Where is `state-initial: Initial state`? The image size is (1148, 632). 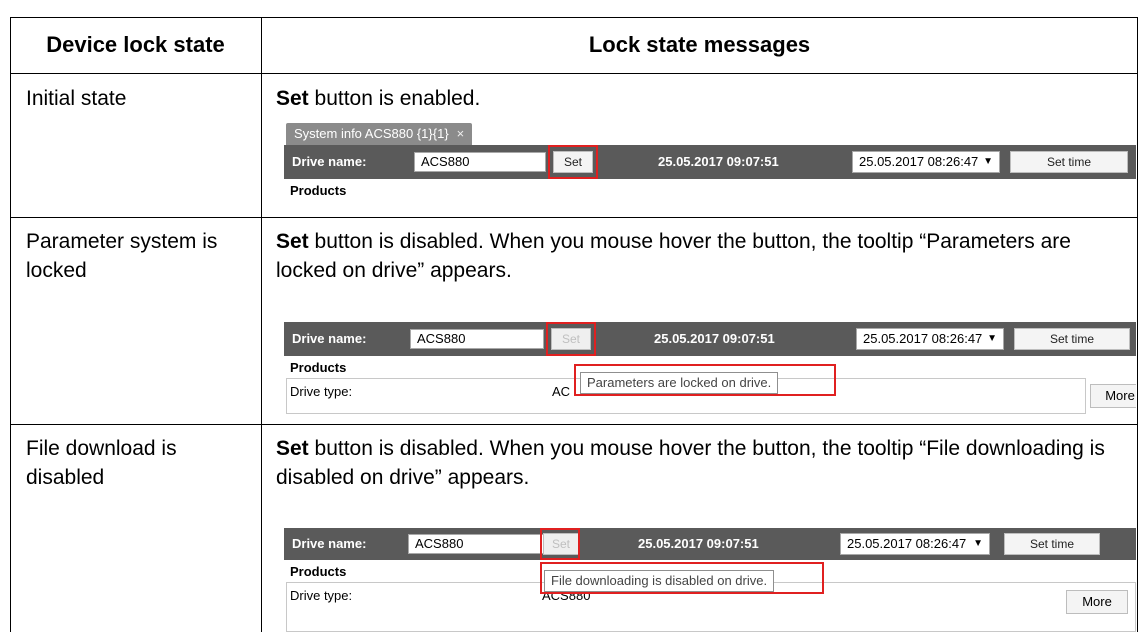 state-initial: Initial state is located at coordinates (76, 98).